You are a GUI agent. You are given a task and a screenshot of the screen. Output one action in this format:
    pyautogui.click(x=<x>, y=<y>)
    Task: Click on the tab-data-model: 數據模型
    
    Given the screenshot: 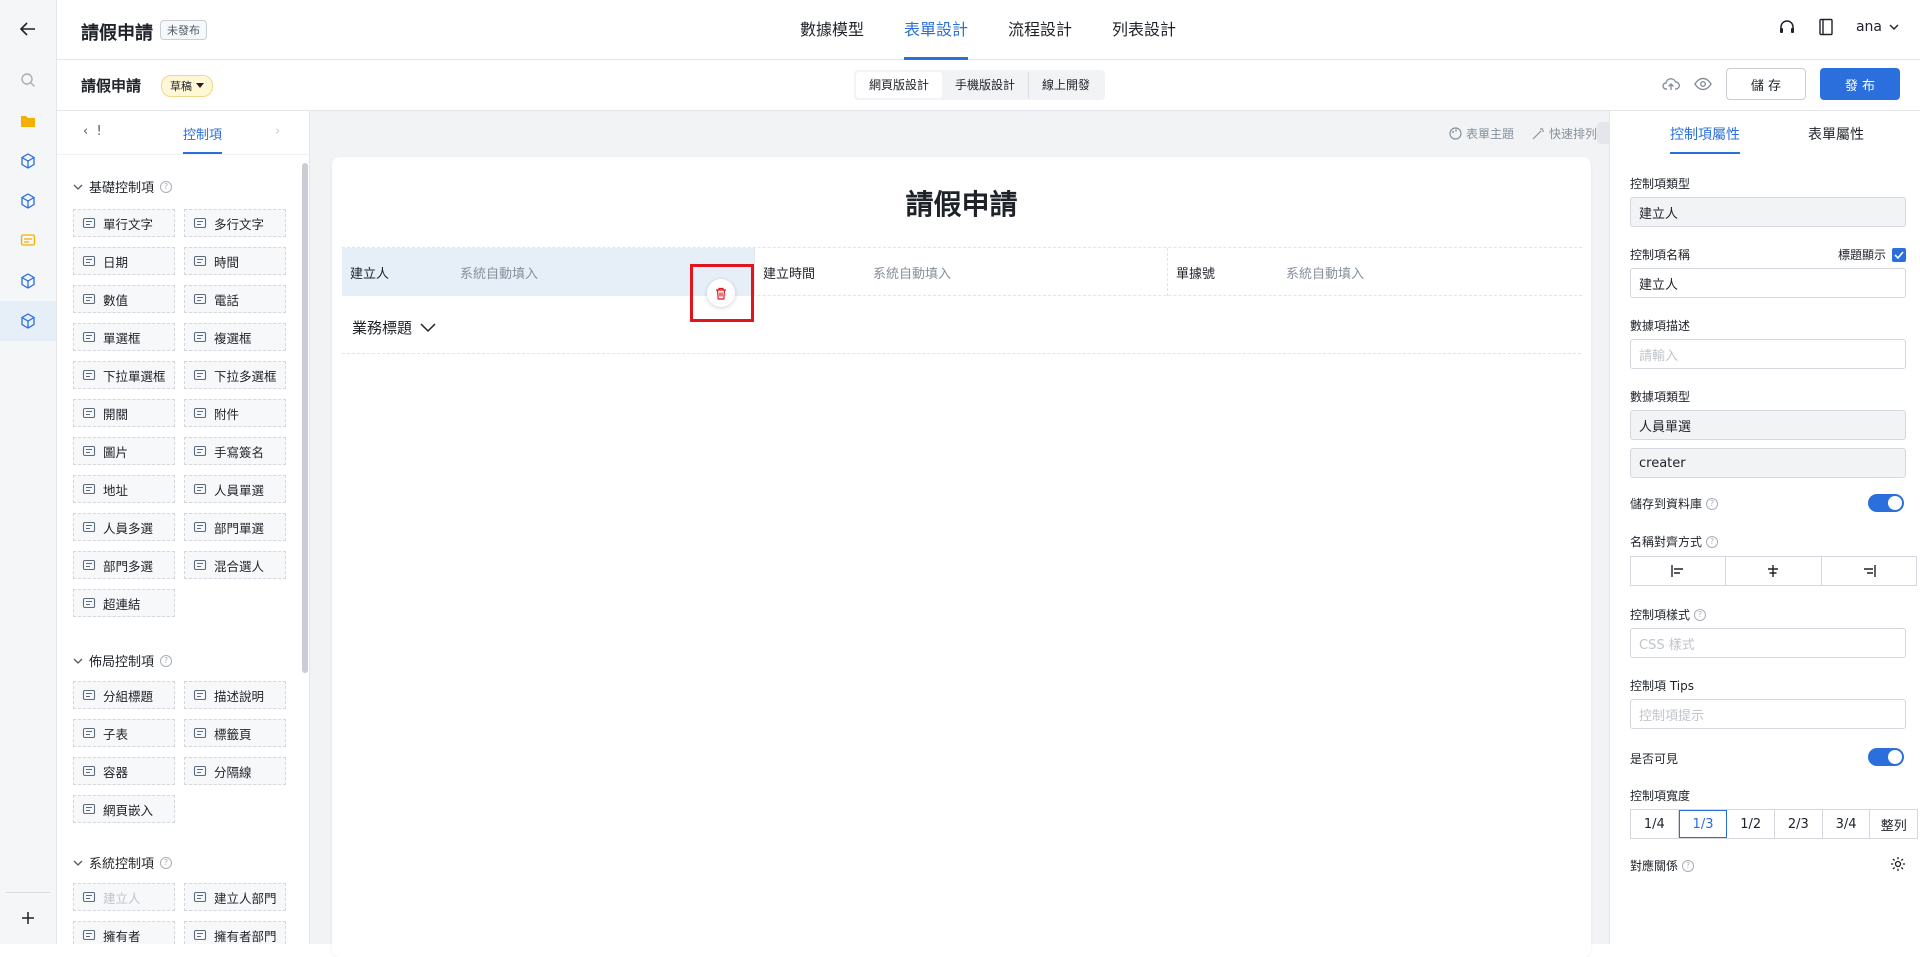 What is the action you would take?
    pyautogui.click(x=832, y=30)
    